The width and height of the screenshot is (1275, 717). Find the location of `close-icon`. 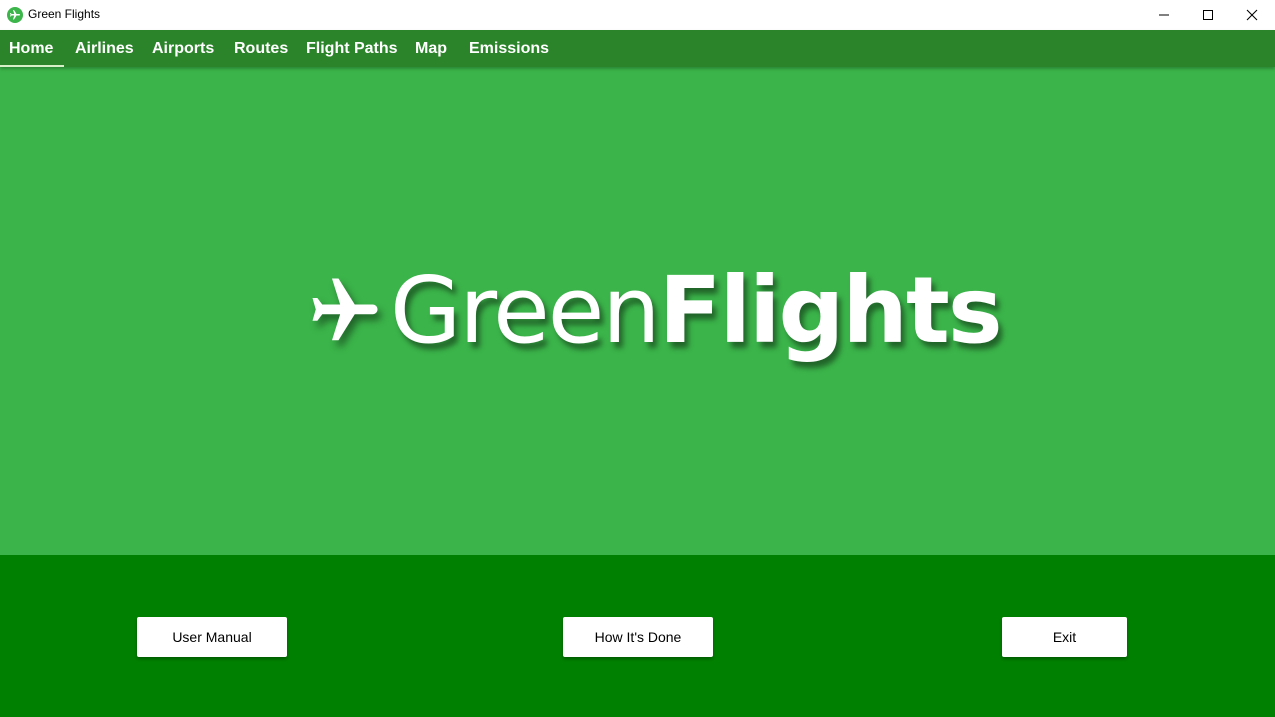

close-icon is located at coordinates (1252, 15).